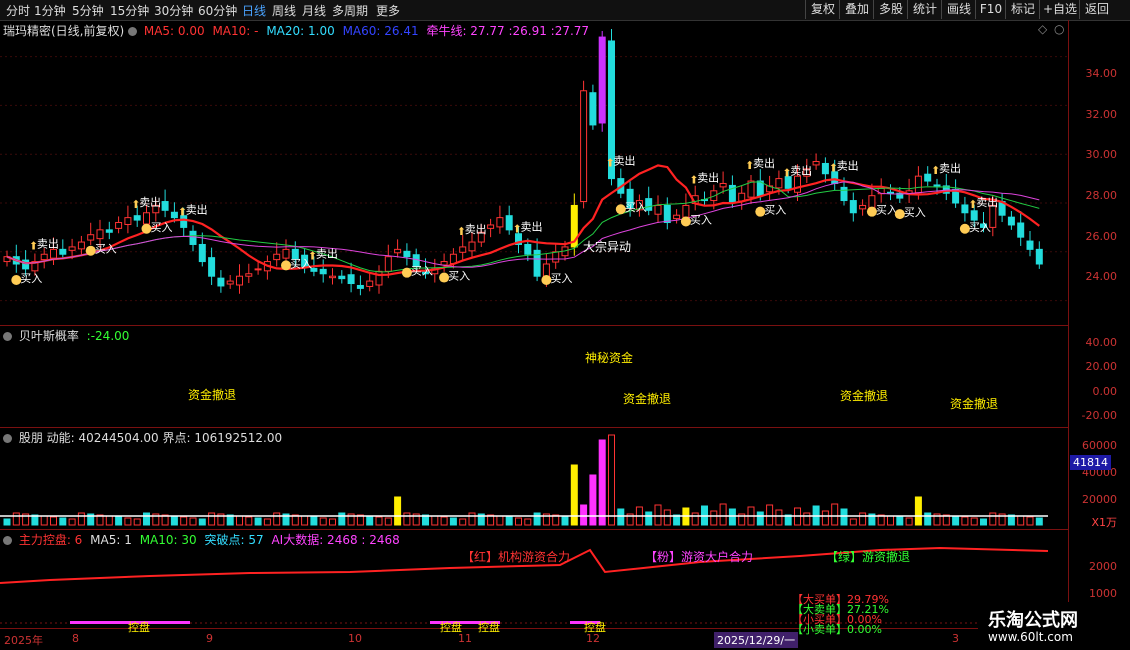 The image size is (1130, 650). What do you see at coordinates (314, 10) in the screenshot?
I see `tab-period: 月线` at bounding box center [314, 10].